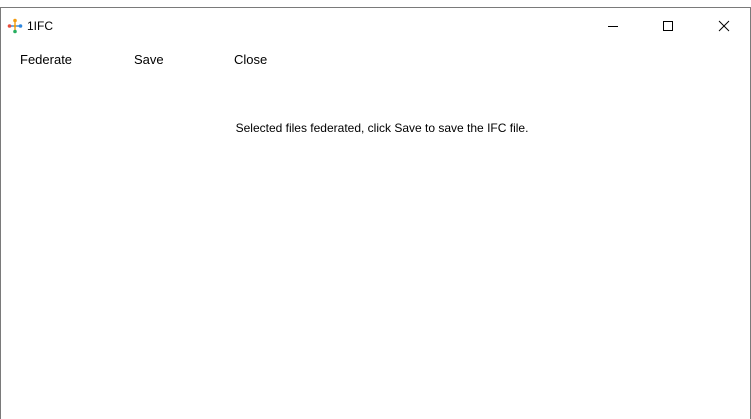  I want to click on menu-item-close: Close, so click(250, 59).